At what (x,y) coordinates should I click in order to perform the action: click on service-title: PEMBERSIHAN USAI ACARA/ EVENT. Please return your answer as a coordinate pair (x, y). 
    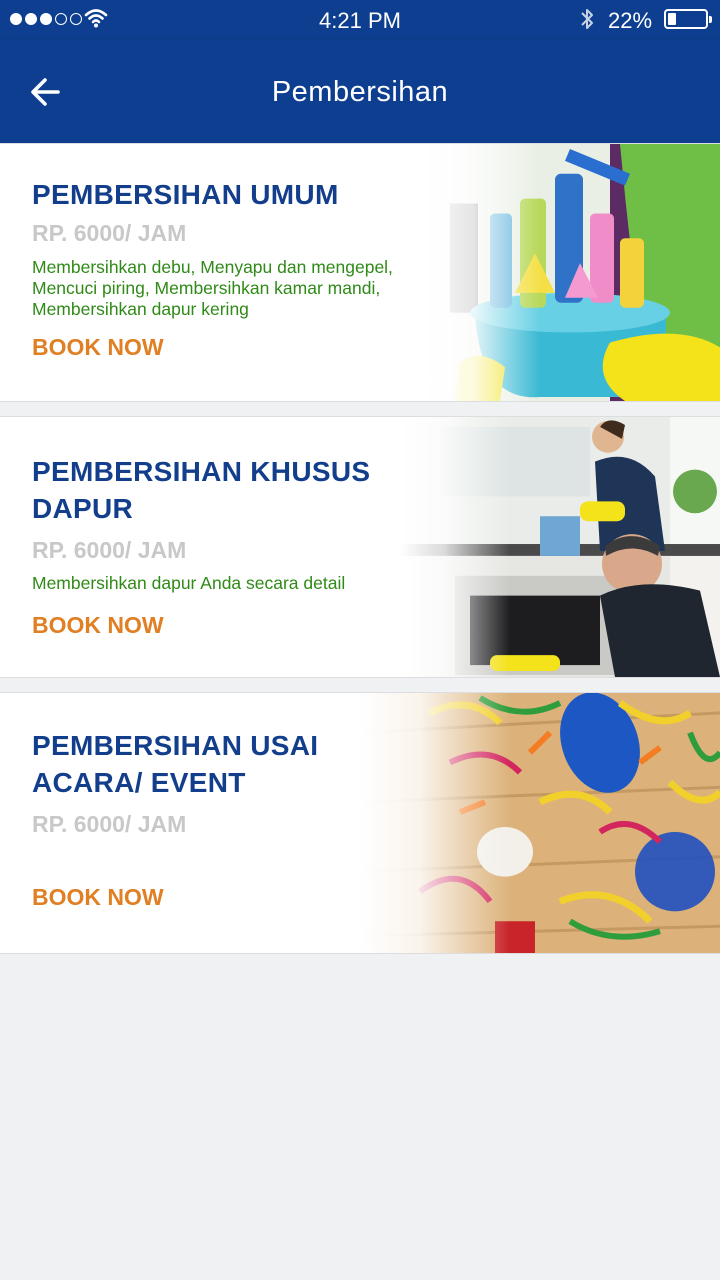
    Looking at the image, I should click on (175, 764).